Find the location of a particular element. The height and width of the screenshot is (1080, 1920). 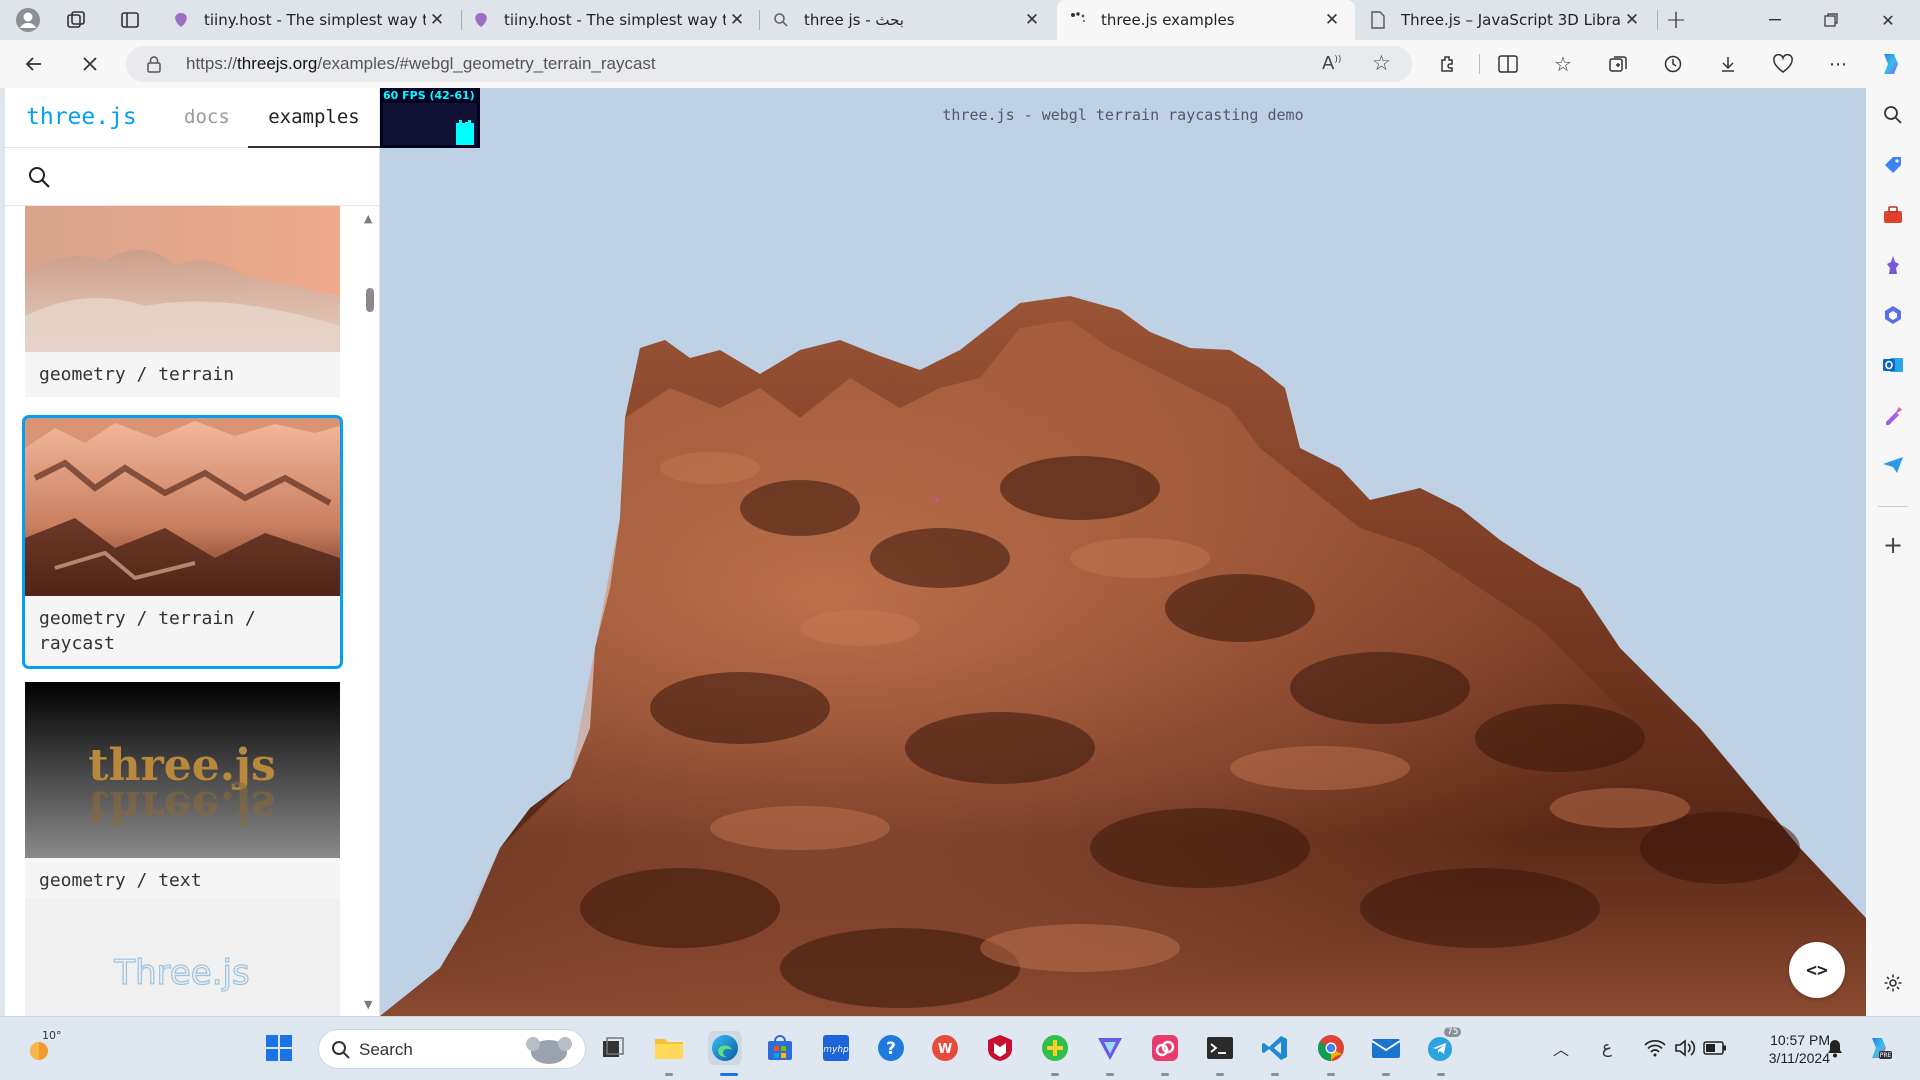

vscode-icon is located at coordinates (1275, 1048).